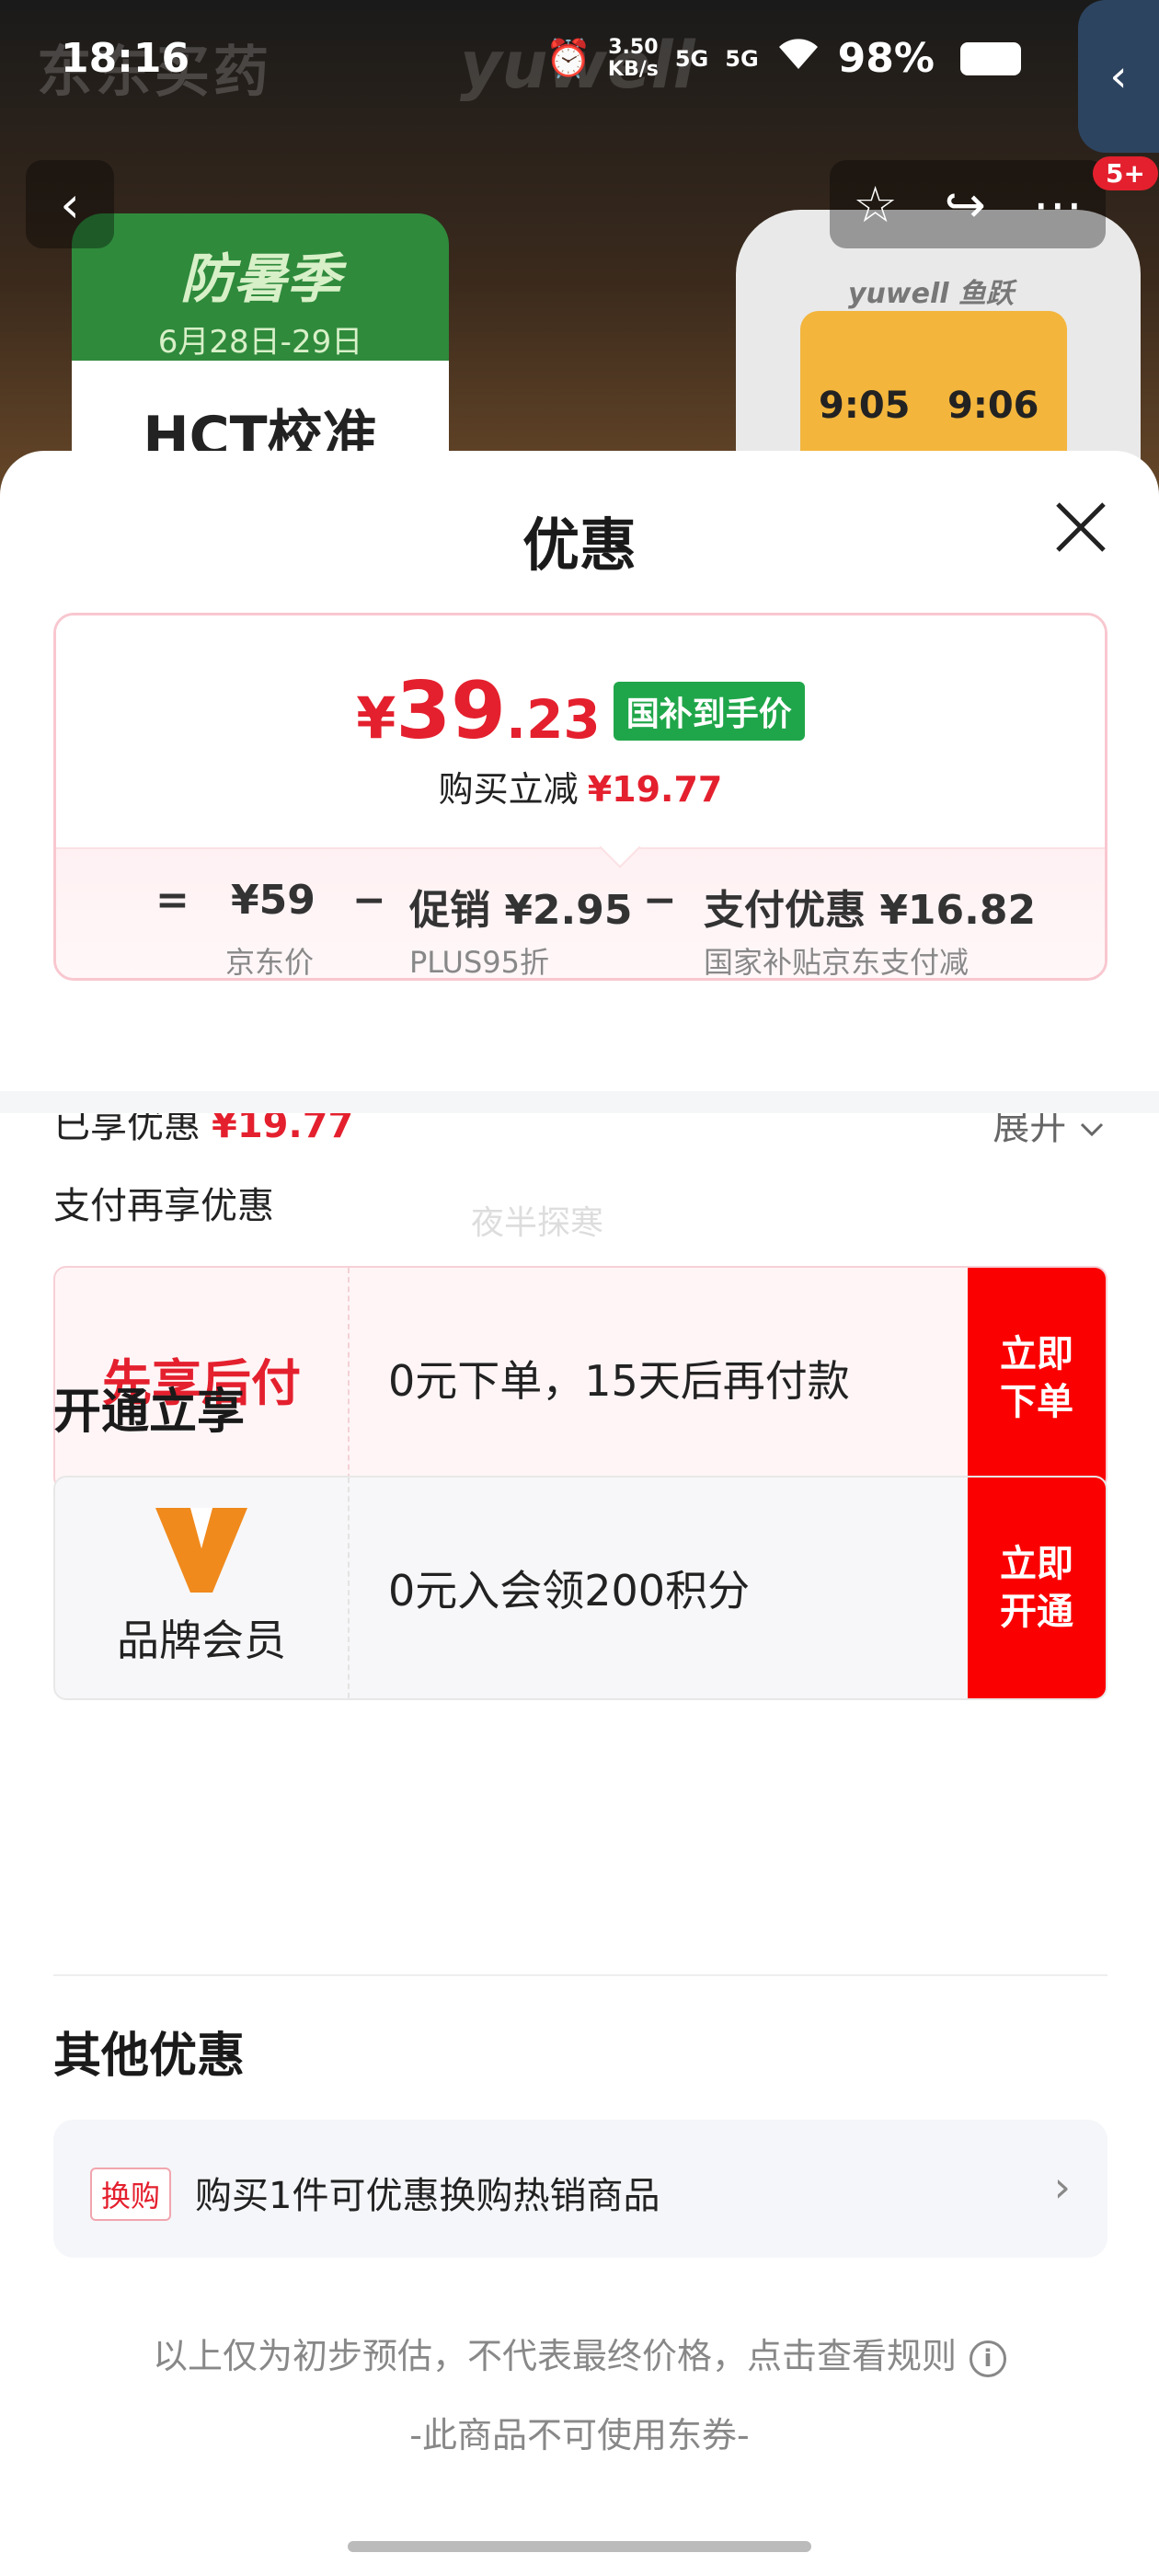 This screenshot has width=1159, height=2576. I want to click on info-icon: i, so click(988, 2358).